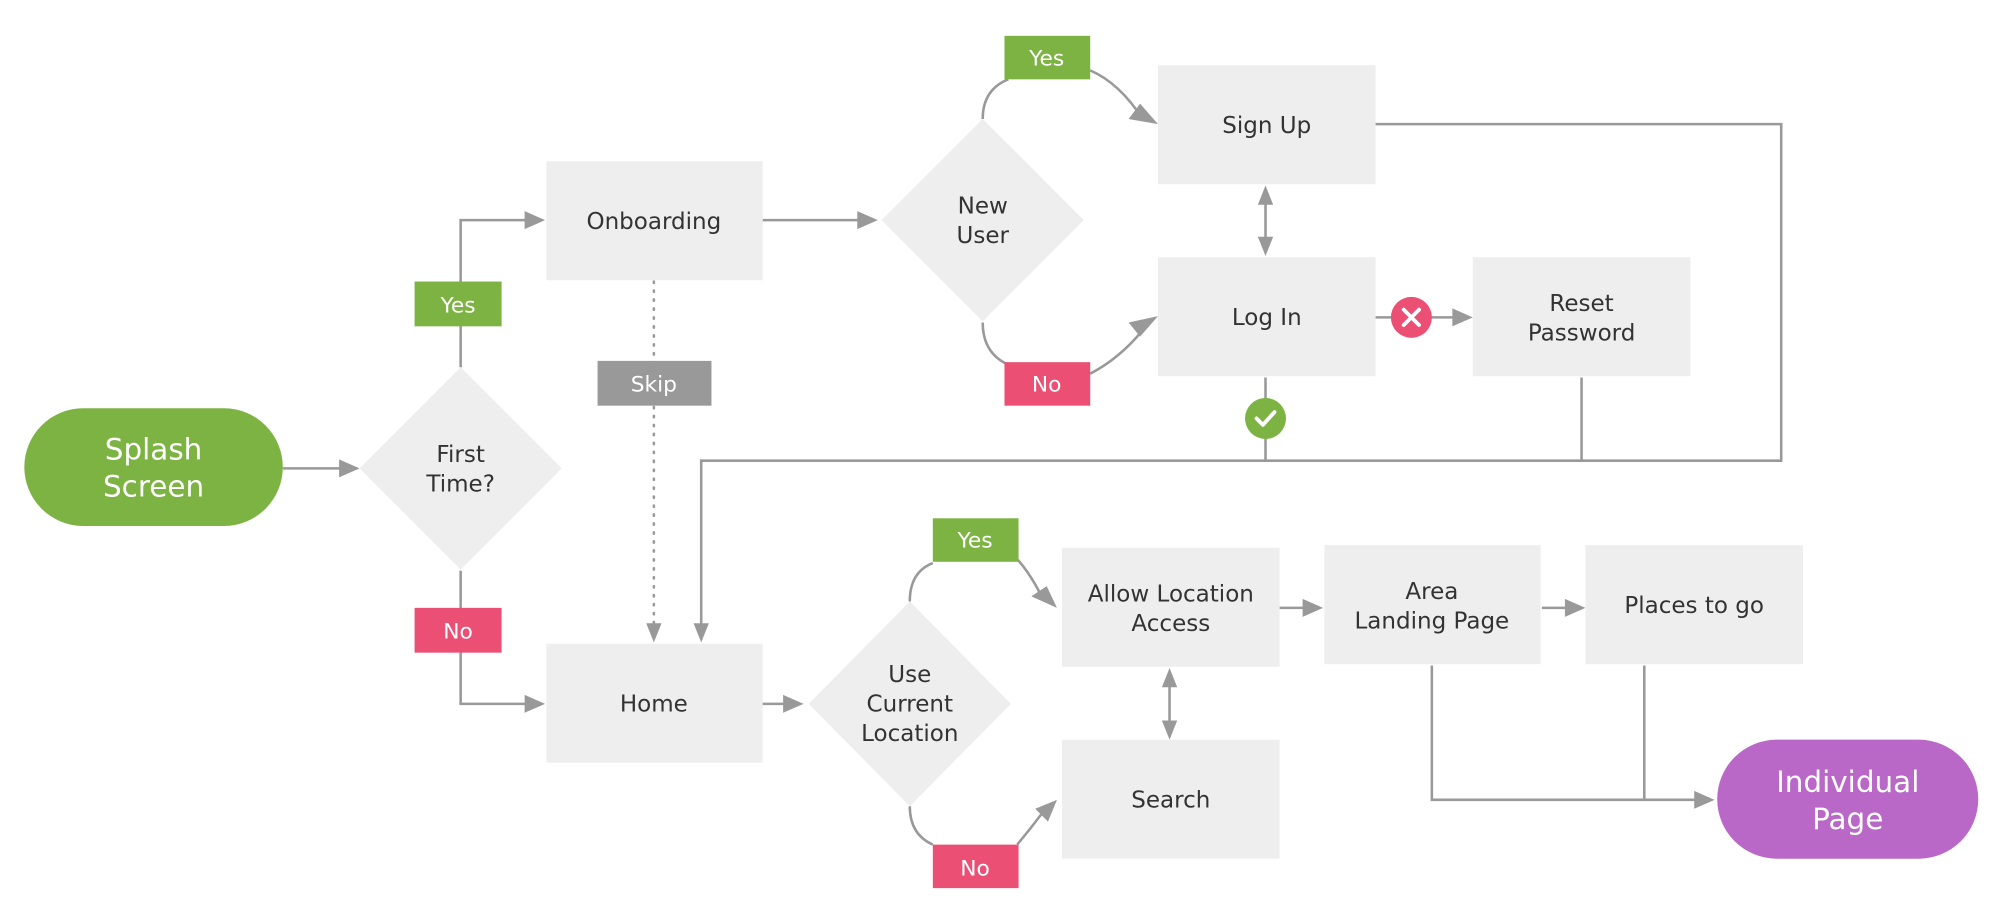 The width and height of the screenshot is (2000, 915). What do you see at coordinates (983, 207) in the screenshot?
I see `node-label: New` at bounding box center [983, 207].